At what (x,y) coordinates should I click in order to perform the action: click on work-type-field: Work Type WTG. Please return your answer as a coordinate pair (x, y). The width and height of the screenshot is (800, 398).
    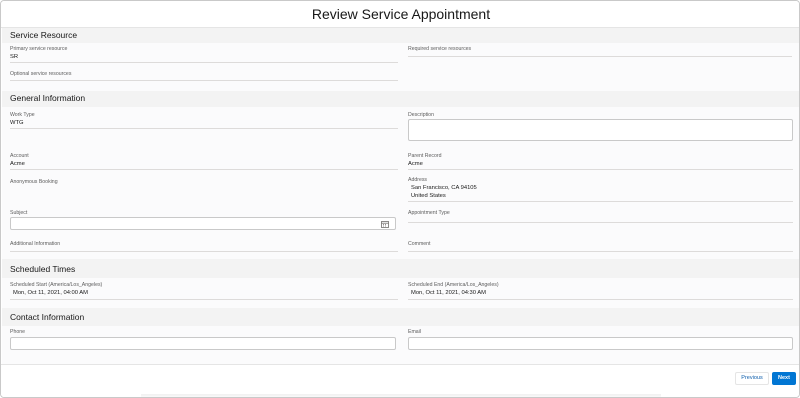
    Looking at the image, I should click on (204, 120).